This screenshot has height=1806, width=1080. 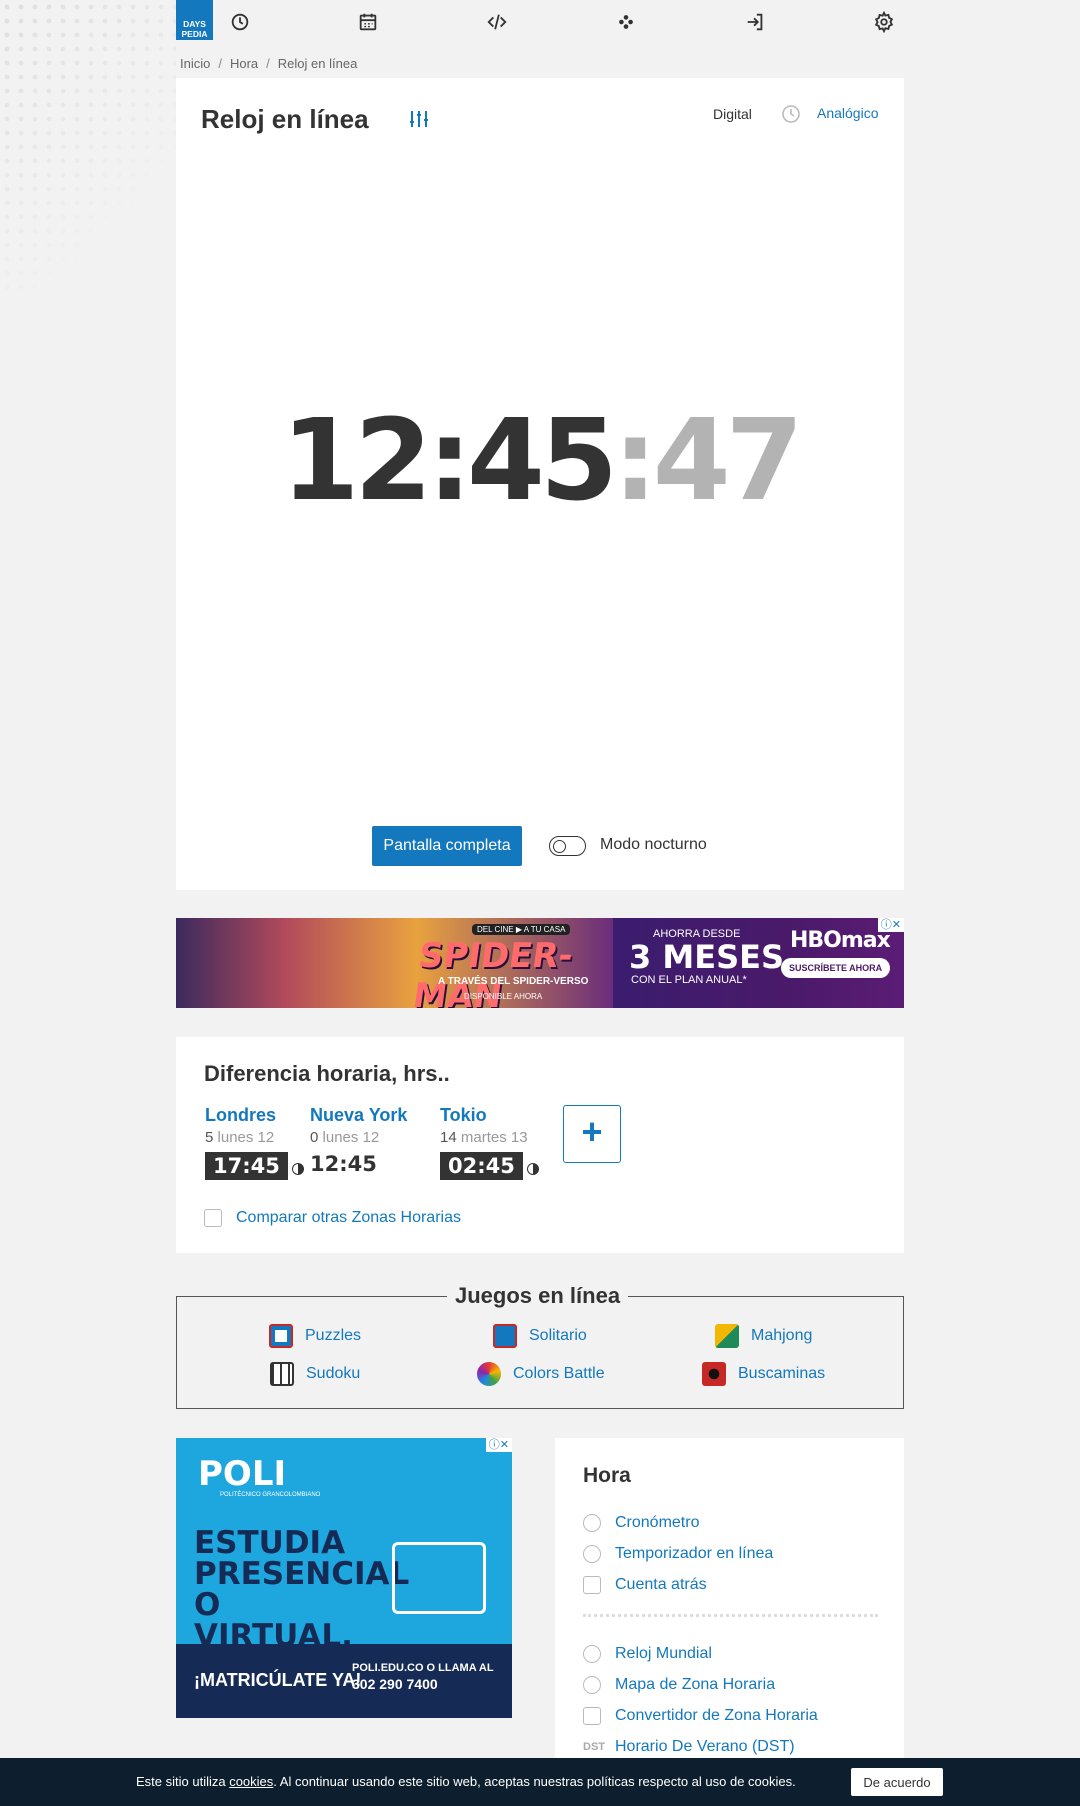 I want to click on city-offset-day: 5 lunes 12, so click(x=254, y=1137).